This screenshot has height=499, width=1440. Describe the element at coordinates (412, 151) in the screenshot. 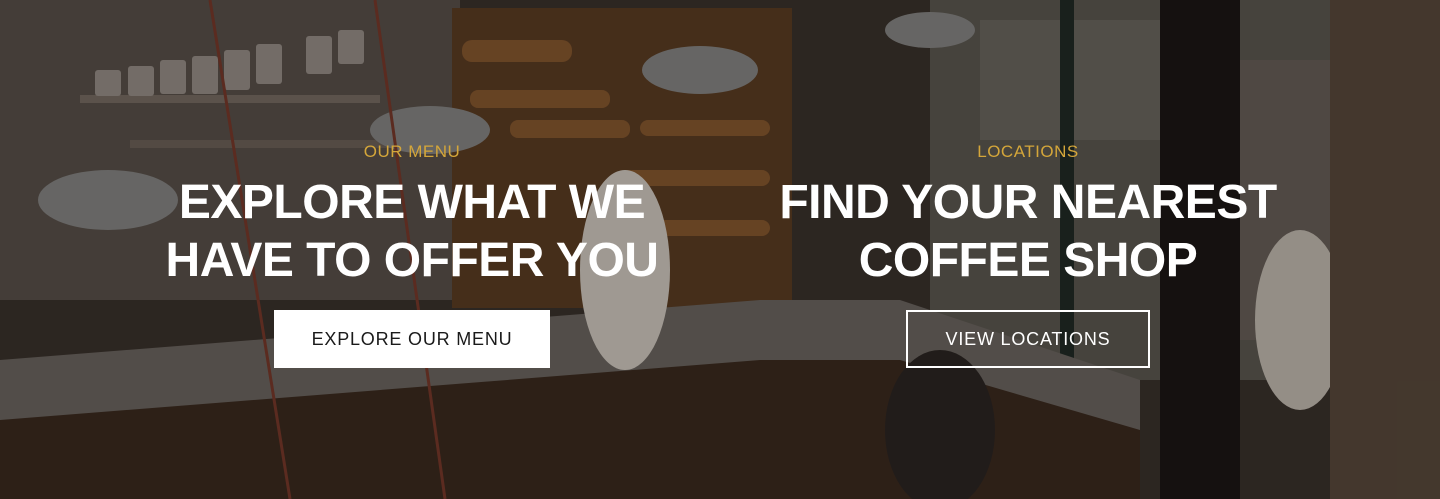

I see `menu-eyebrow: OUR MENU` at that location.